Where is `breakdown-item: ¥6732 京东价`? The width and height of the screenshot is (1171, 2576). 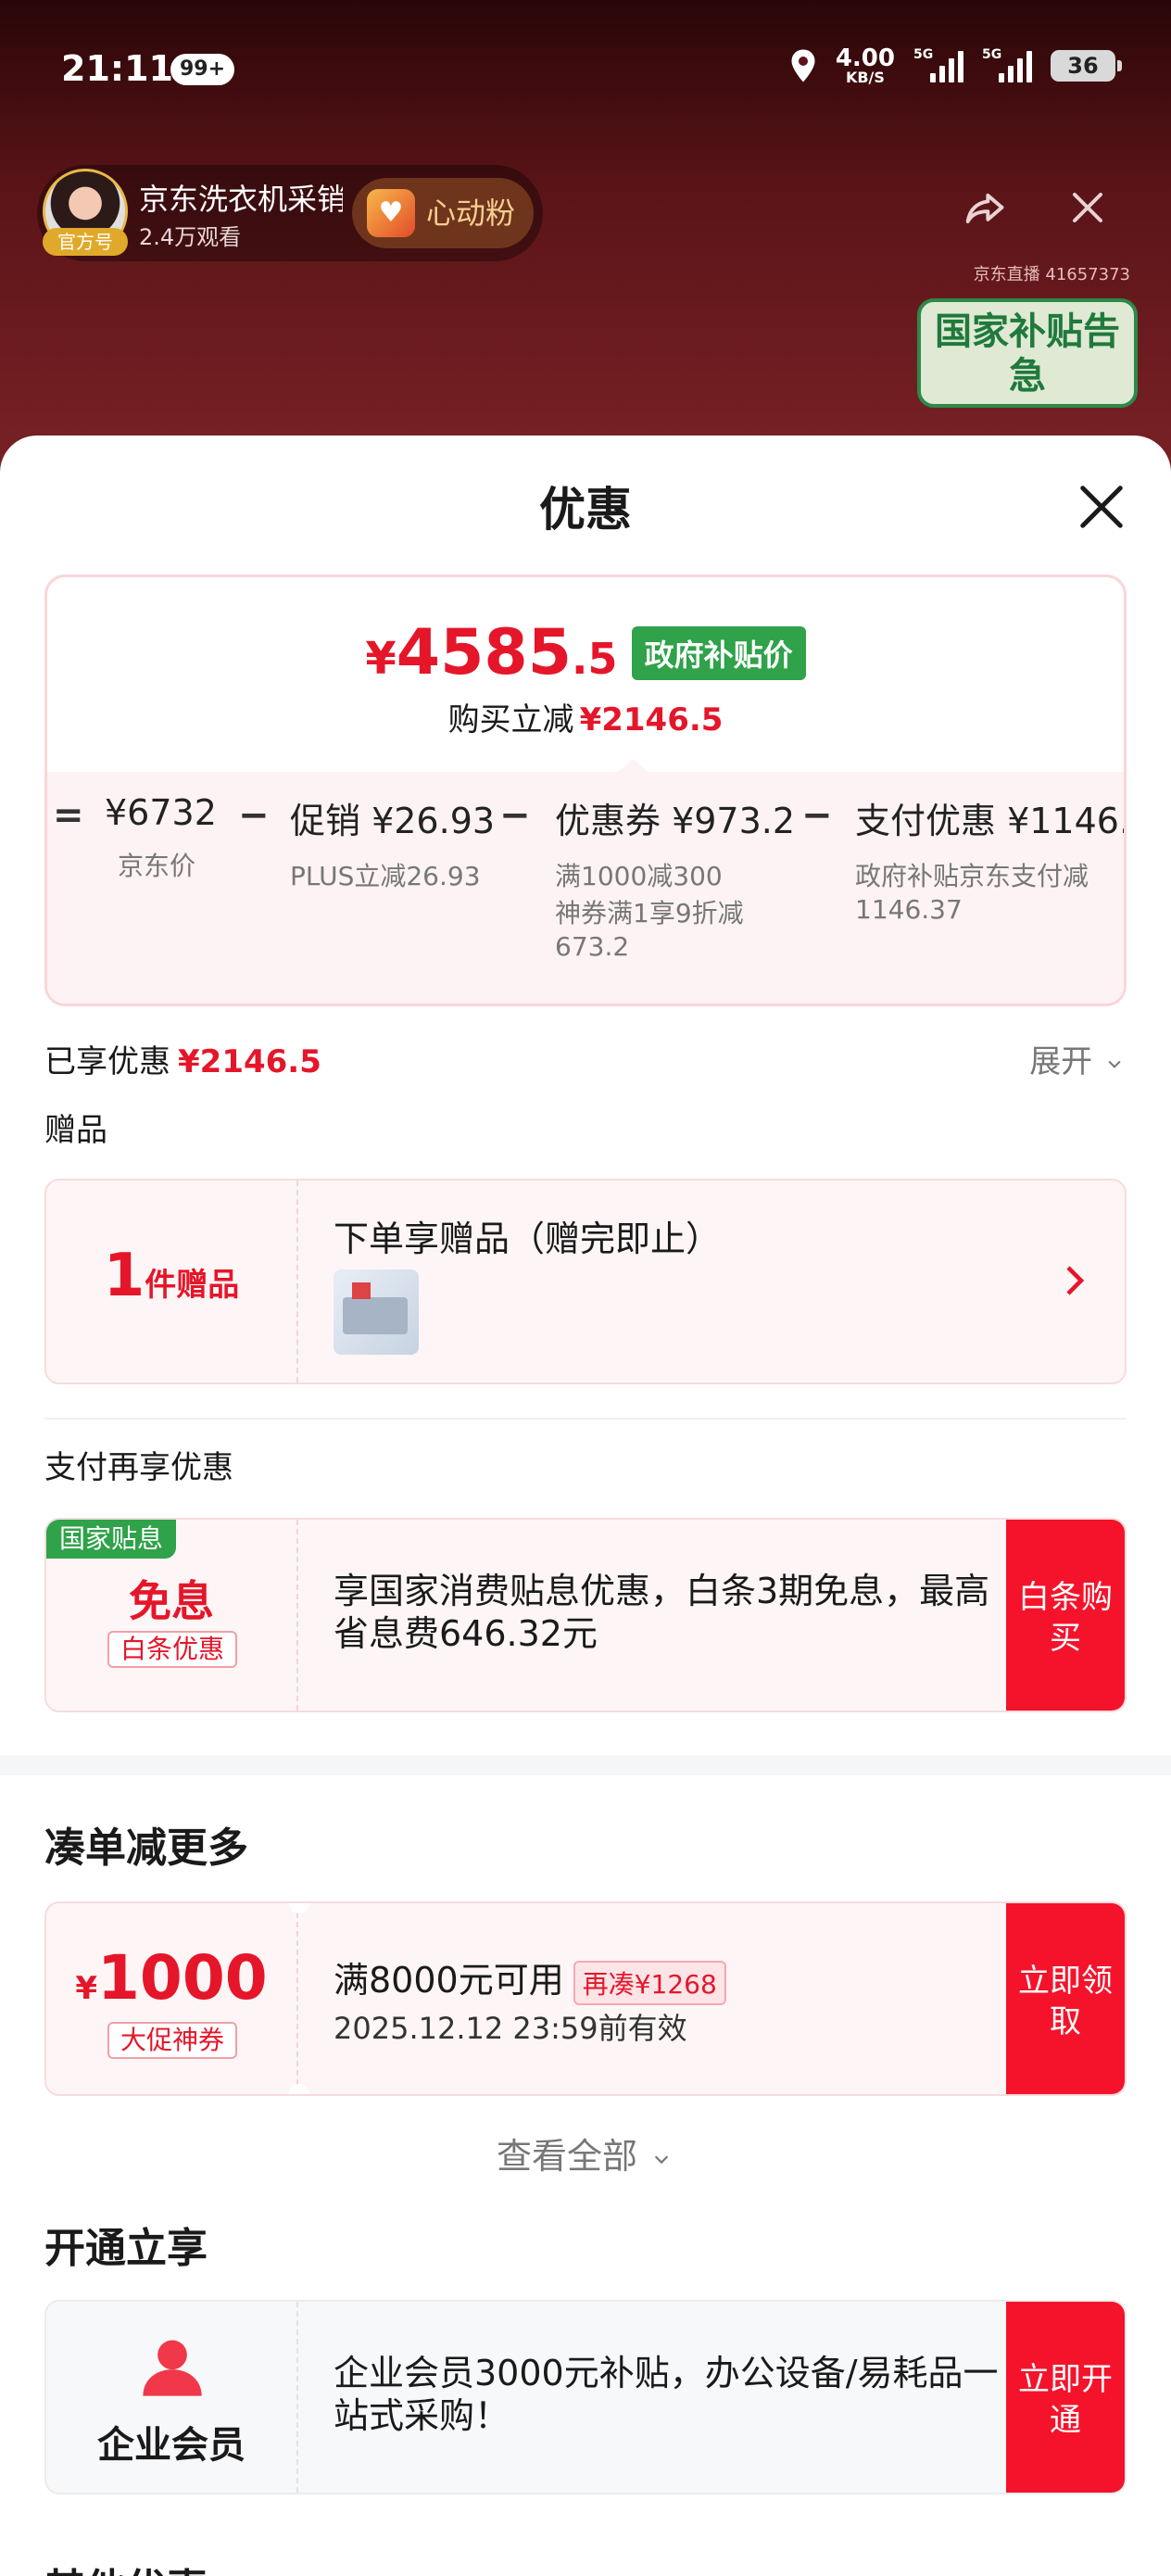 breakdown-item: ¥6732 京东价 is located at coordinates (161, 836).